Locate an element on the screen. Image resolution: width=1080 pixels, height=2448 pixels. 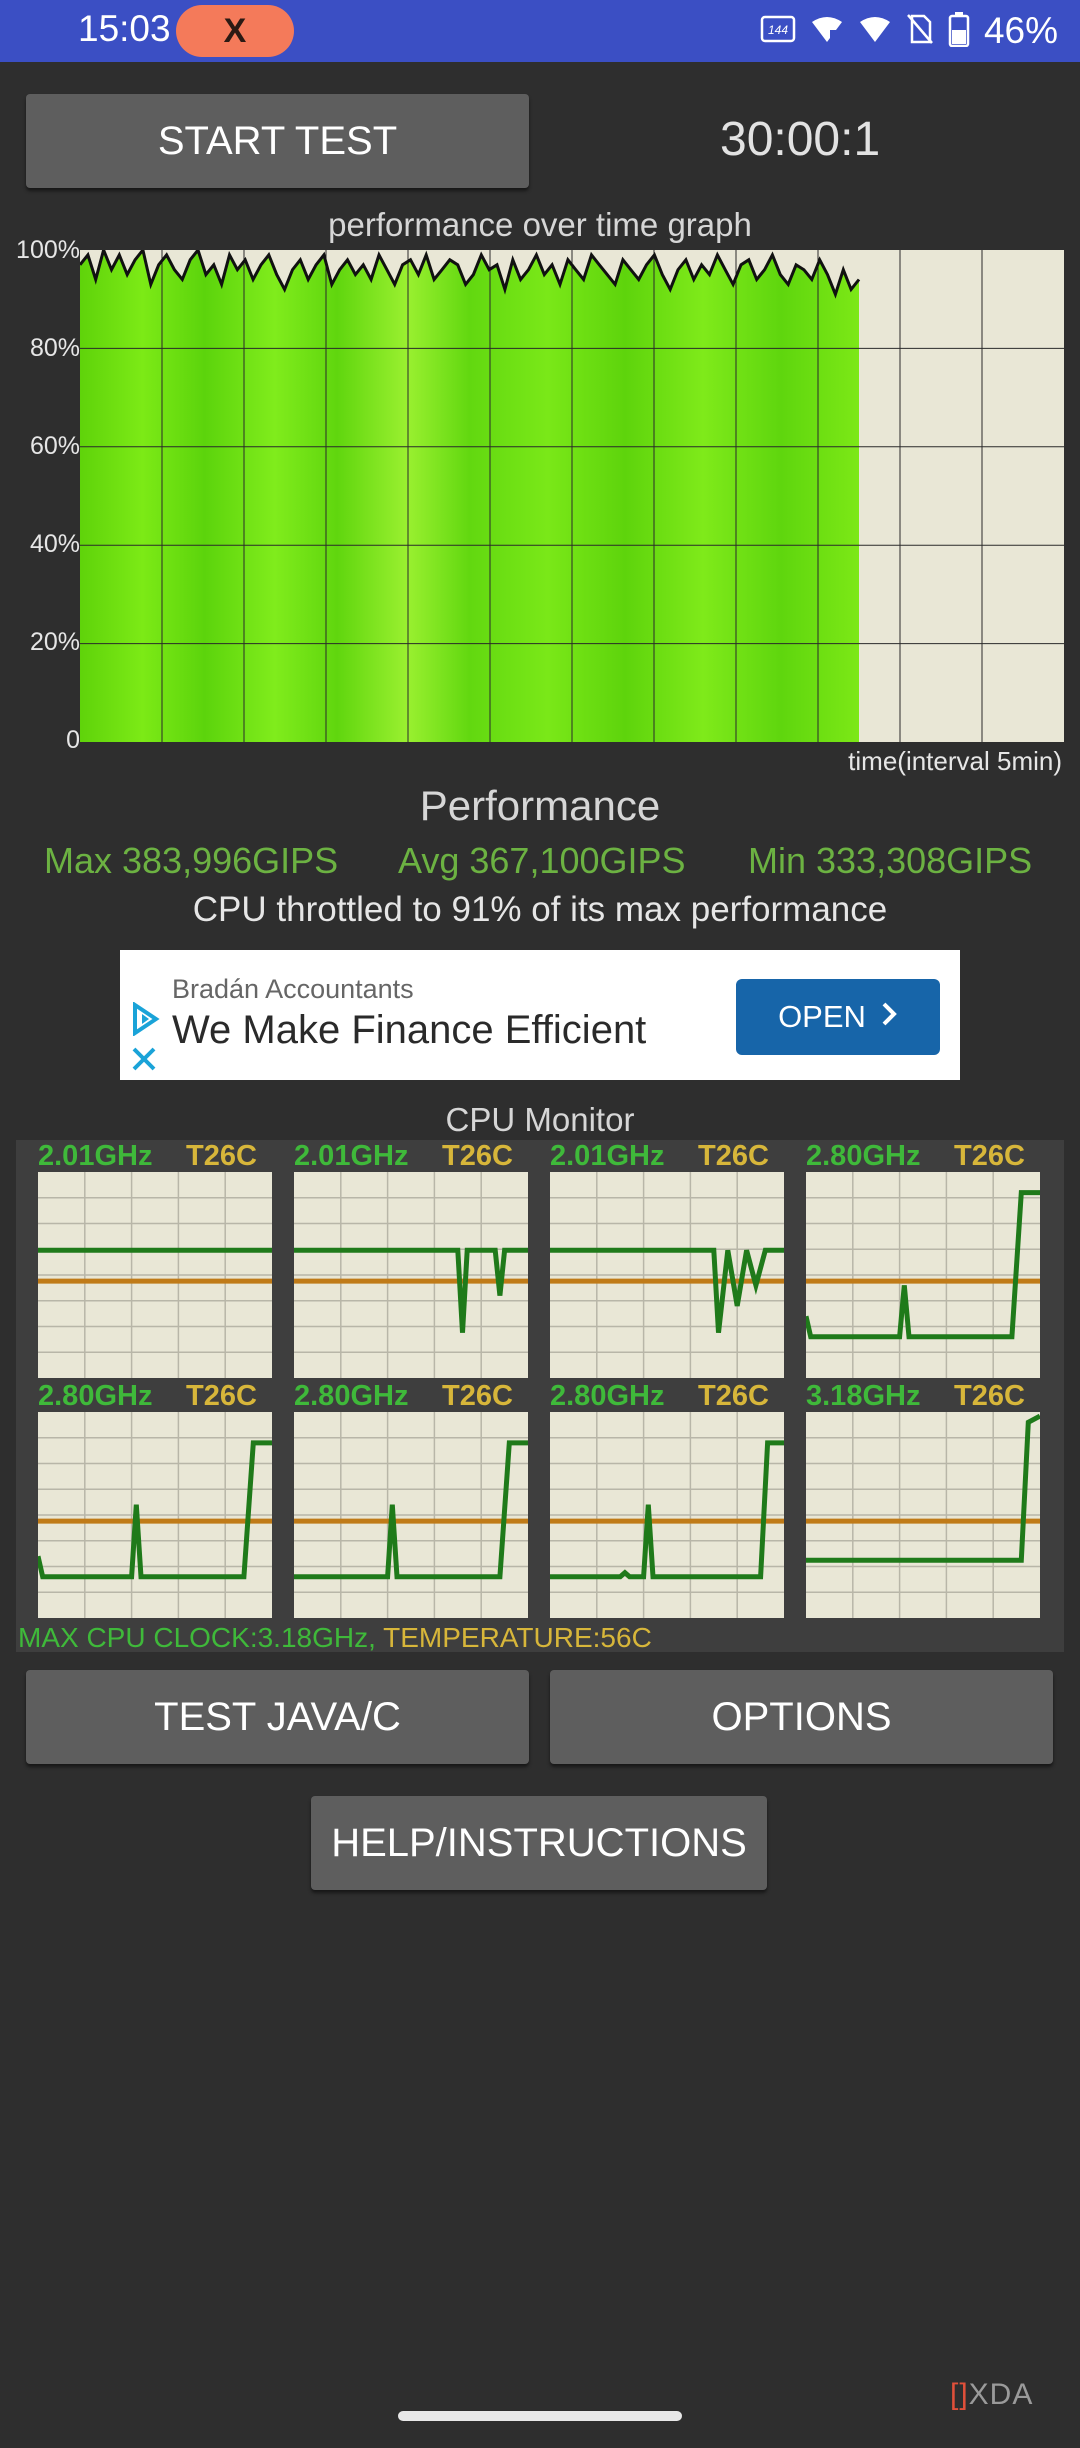
y-tick-0: 0 is located at coordinates (73, 740).